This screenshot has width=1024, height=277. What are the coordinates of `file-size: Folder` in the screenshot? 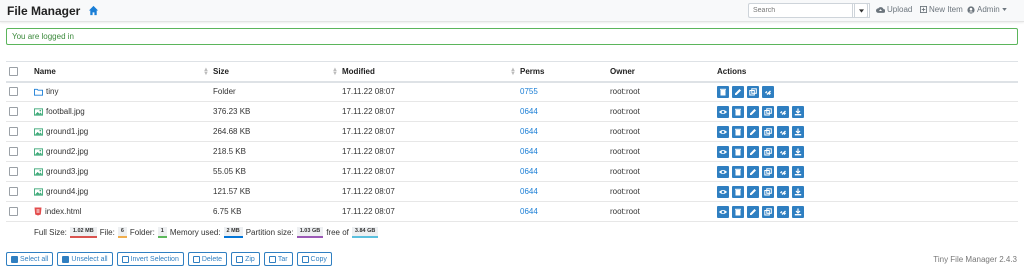 It's located at (277, 91).